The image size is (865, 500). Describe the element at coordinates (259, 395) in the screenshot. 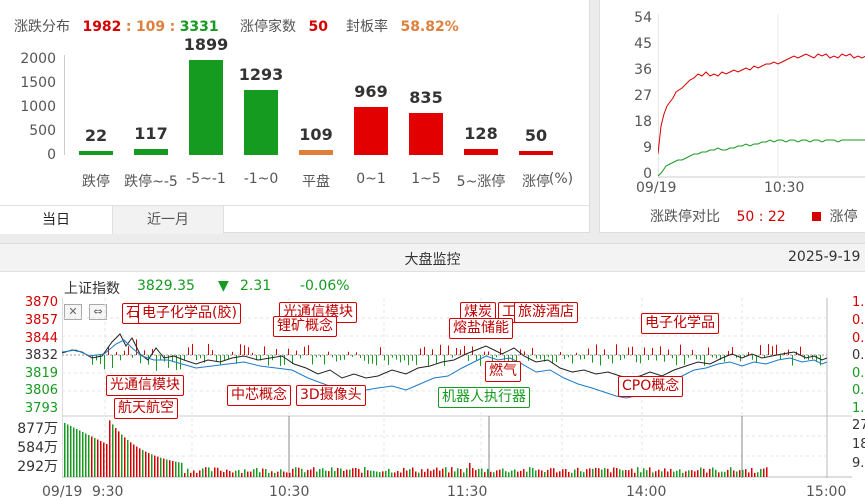

I see `sector-annotation: 中芯概念` at that location.